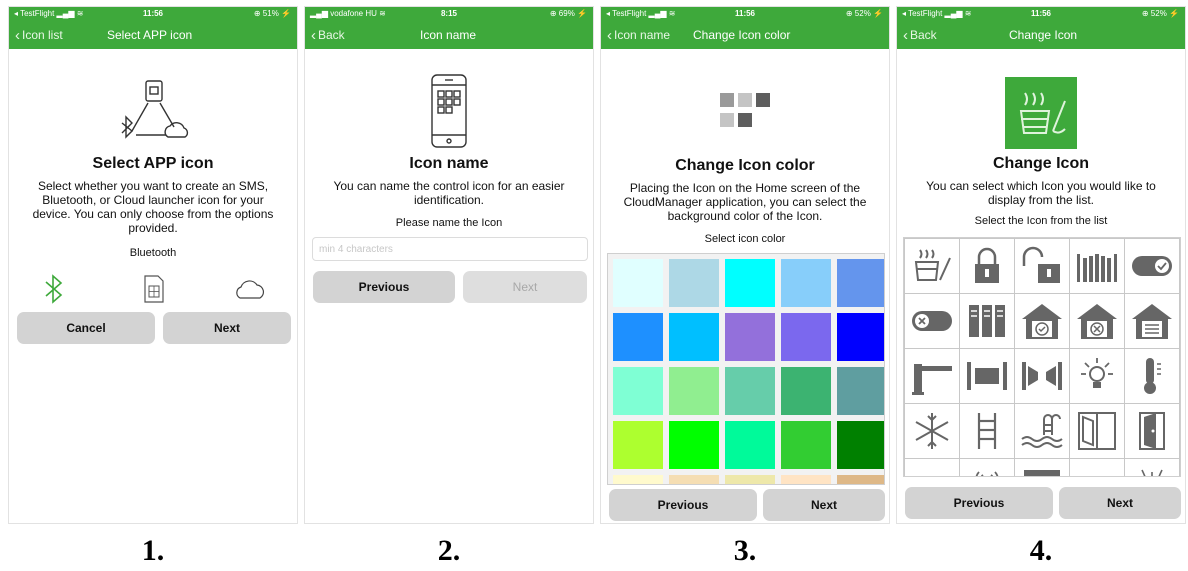 The width and height of the screenshot is (1188, 571). I want to click on nav-bar: ‹ Back Change Icon, so click(1041, 35).